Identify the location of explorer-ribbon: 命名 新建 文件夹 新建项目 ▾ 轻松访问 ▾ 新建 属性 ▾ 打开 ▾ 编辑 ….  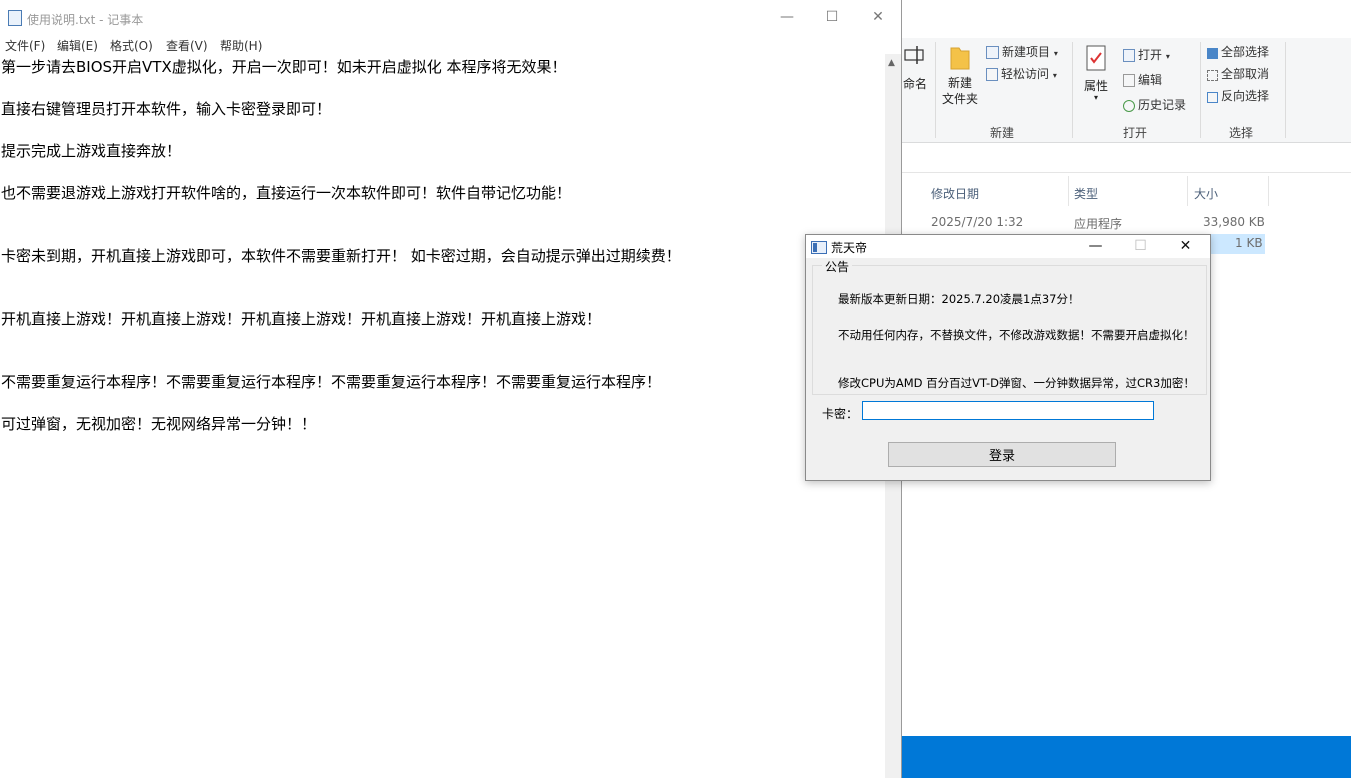
(1125, 90).